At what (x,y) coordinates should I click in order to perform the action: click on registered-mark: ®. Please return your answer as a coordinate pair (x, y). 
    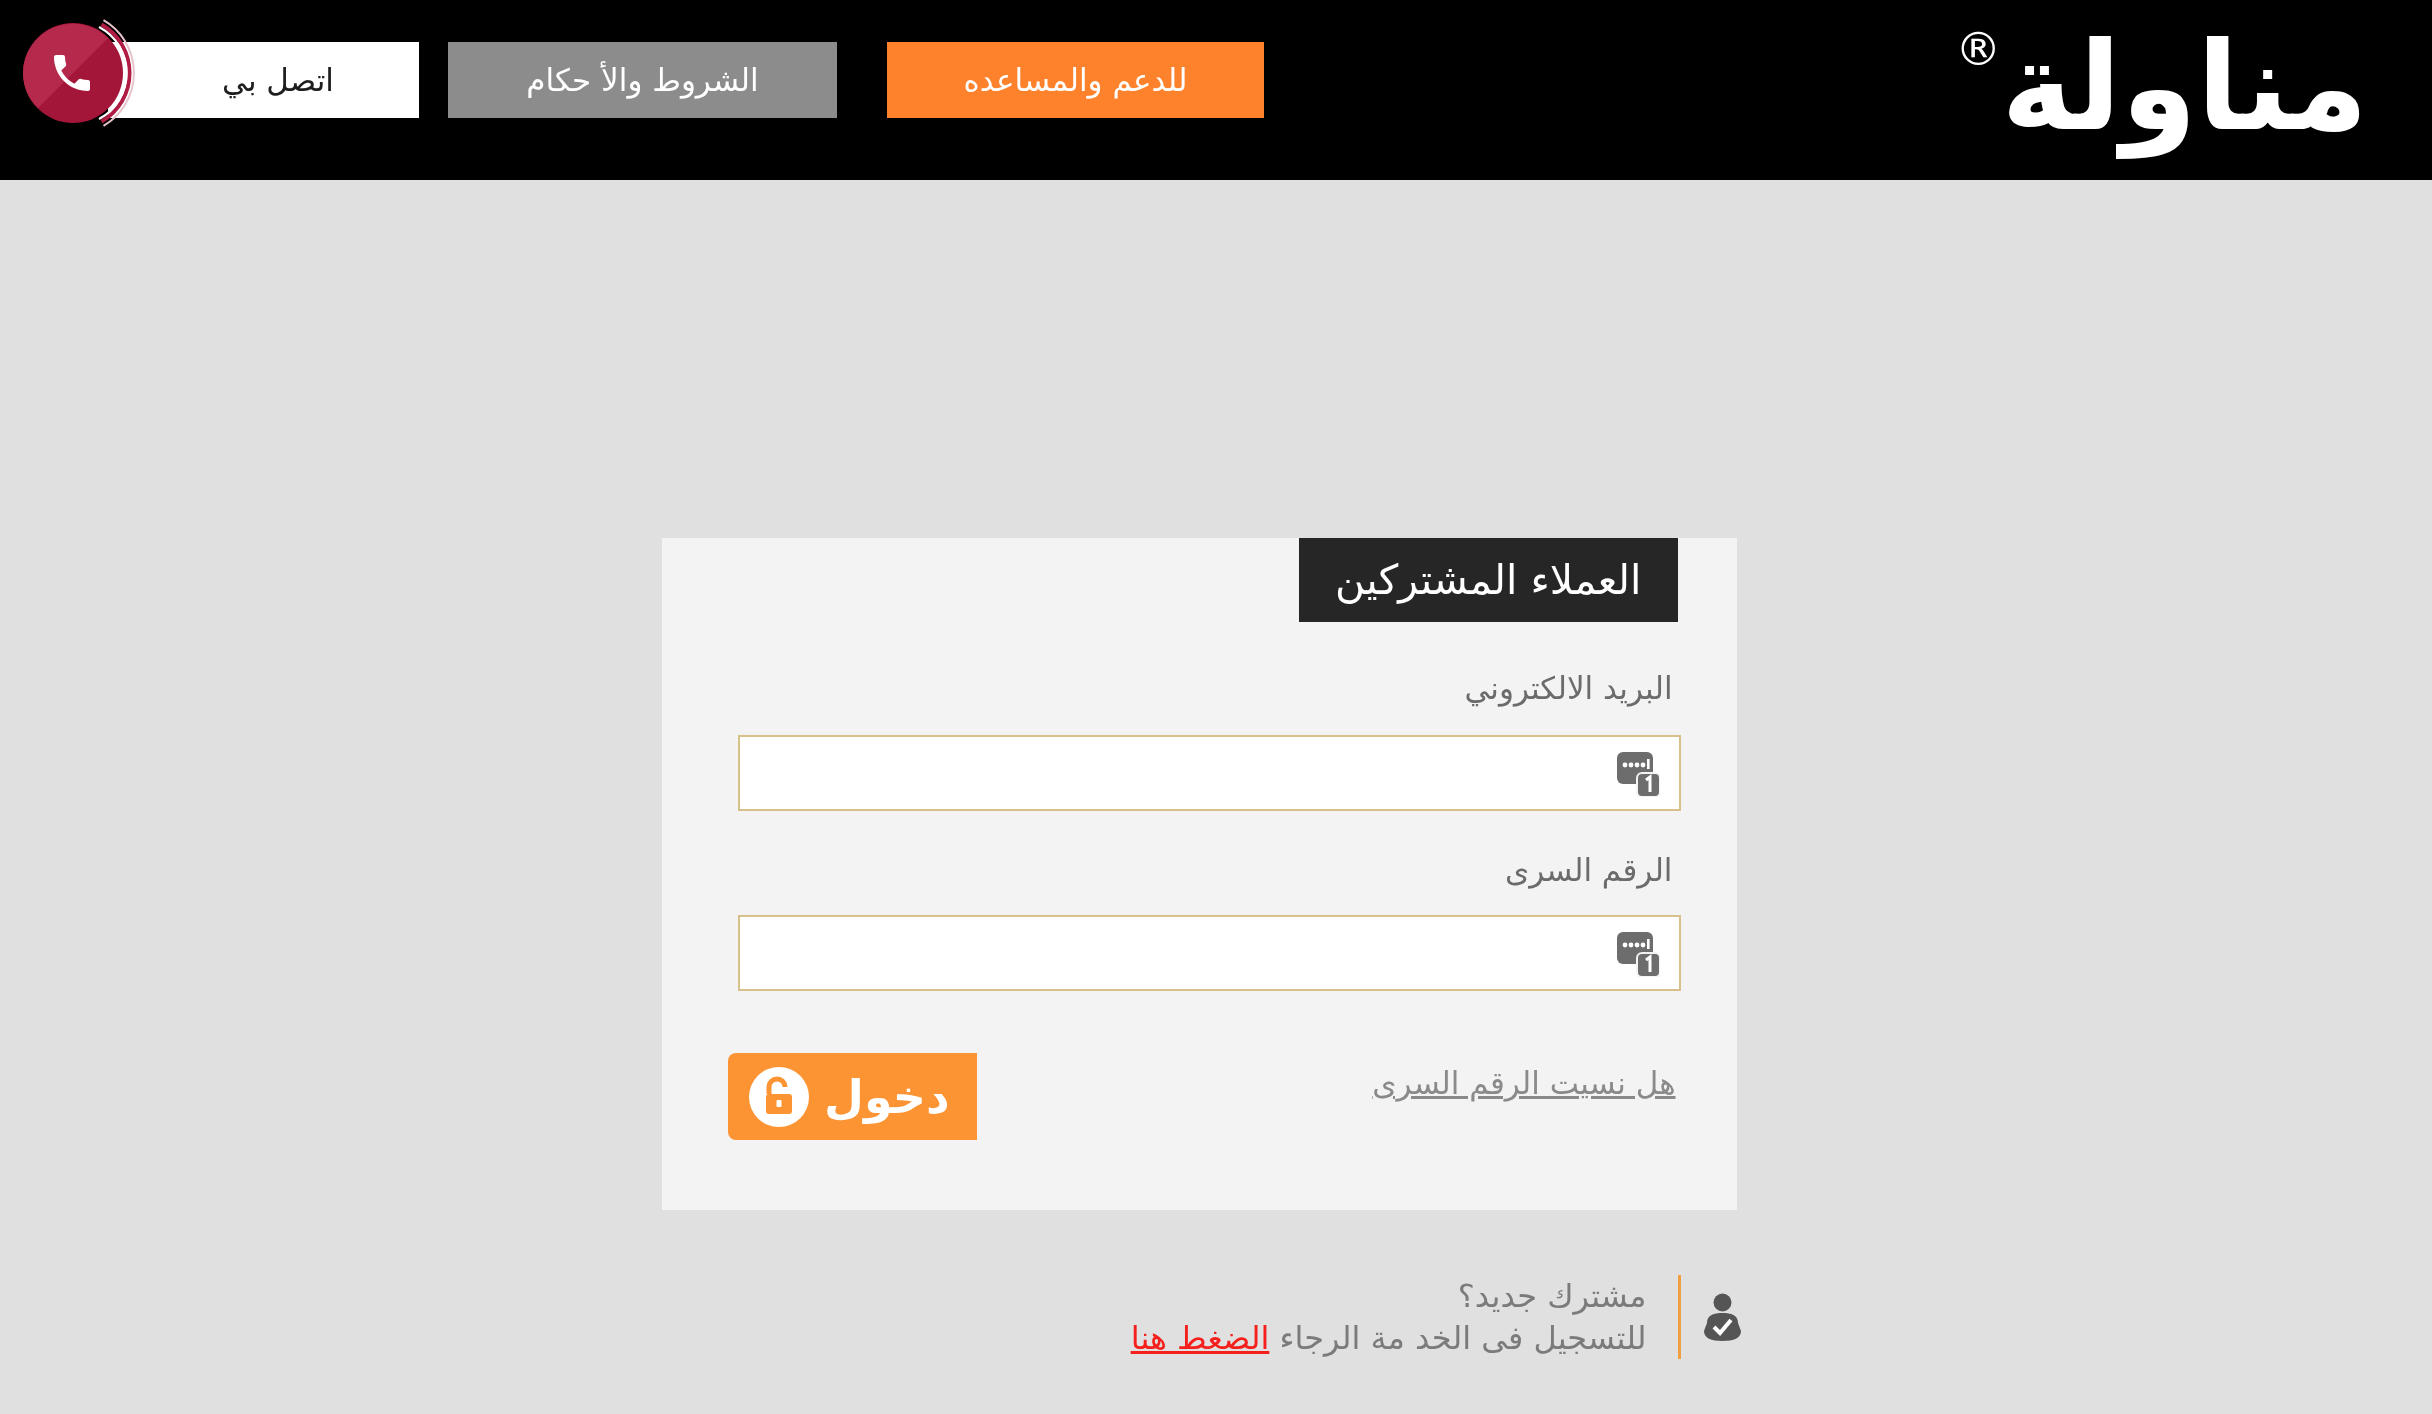
    Looking at the image, I should click on (1978, 49).